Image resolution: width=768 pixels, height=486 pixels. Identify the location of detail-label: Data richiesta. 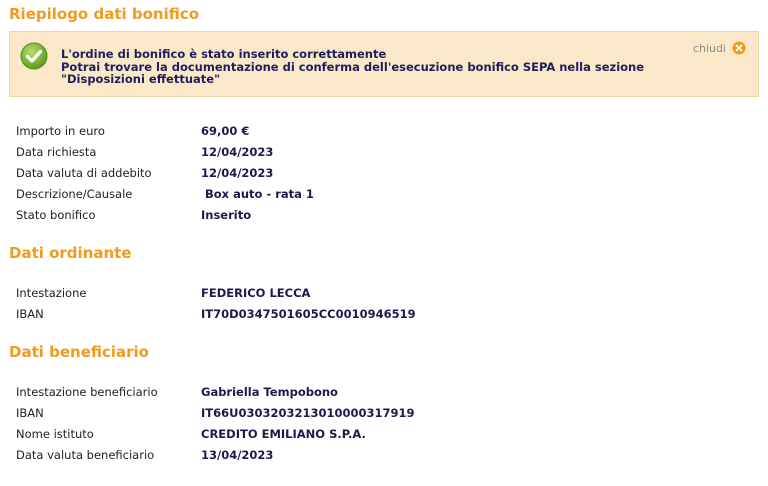
(56, 152).